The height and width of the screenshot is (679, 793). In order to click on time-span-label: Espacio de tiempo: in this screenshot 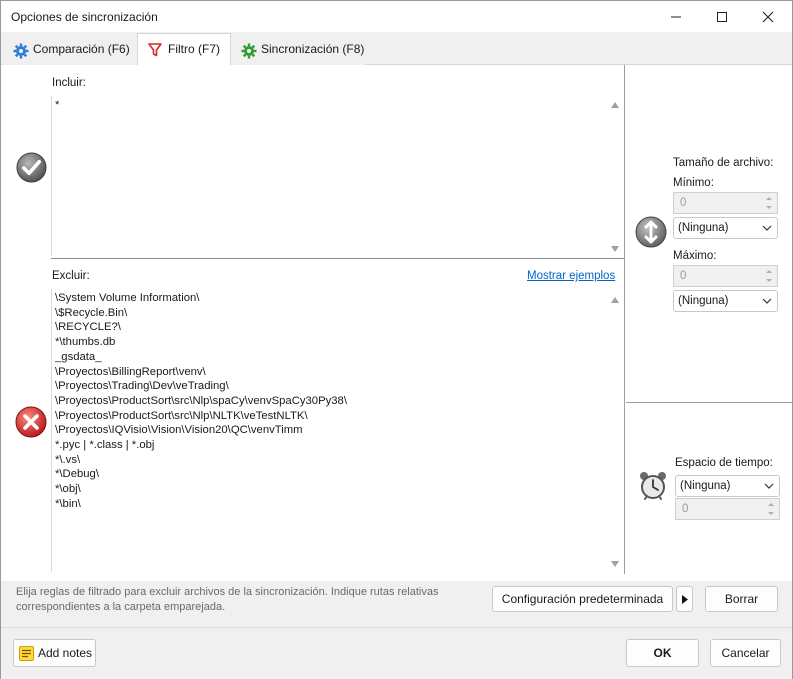, I will do `click(724, 463)`.